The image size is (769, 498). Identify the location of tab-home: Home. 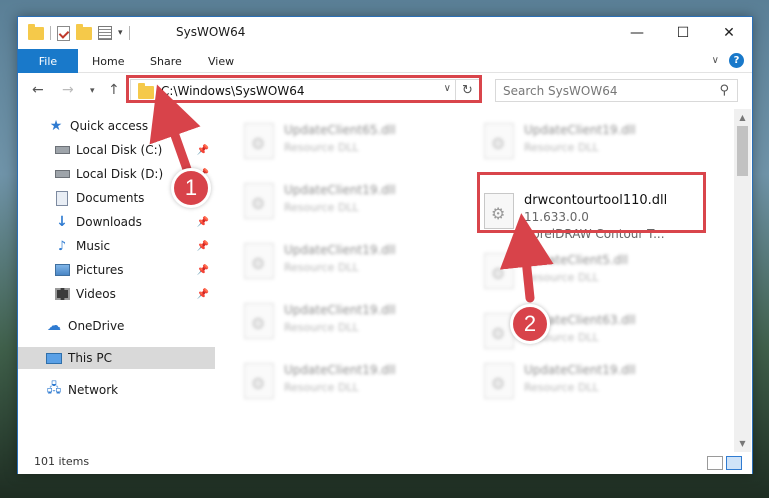
(108, 61).